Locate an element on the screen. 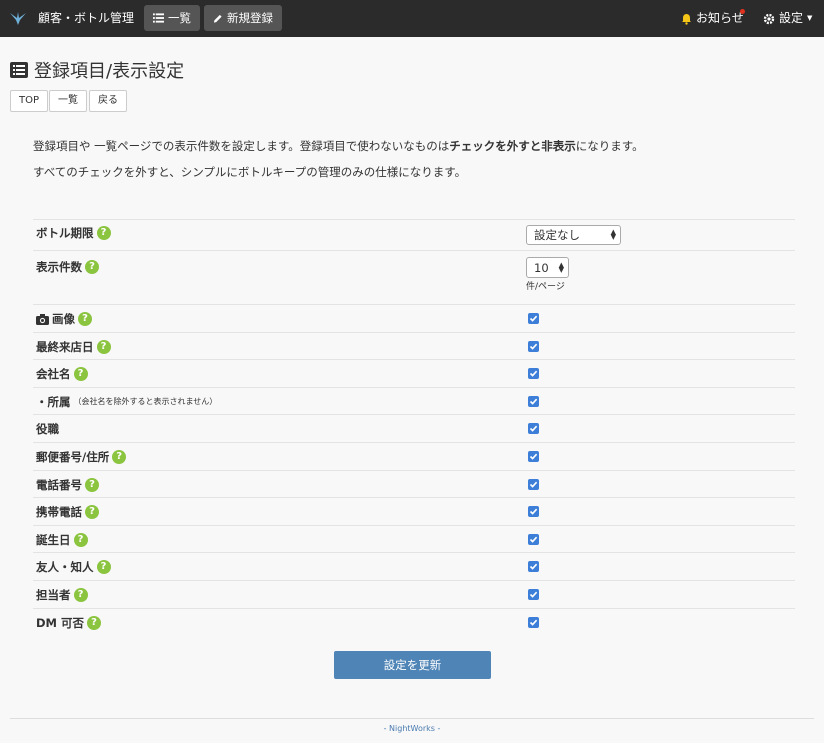  description-line-2: すべてのチェックを外すと、シンプルにボトルキープの管理のみの仕様になります。 is located at coordinates (250, 172).